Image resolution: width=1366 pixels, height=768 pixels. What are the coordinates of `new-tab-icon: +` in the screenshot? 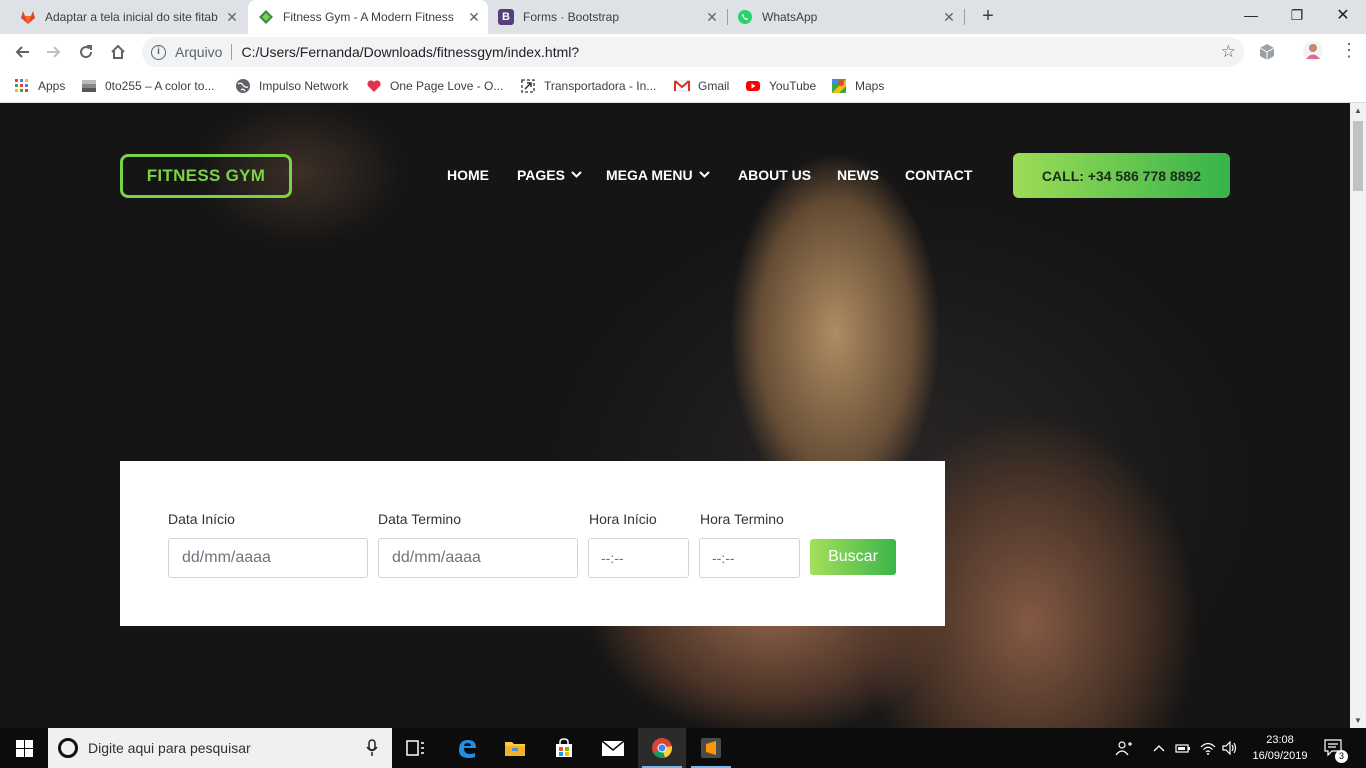 It's located at (988, 17).